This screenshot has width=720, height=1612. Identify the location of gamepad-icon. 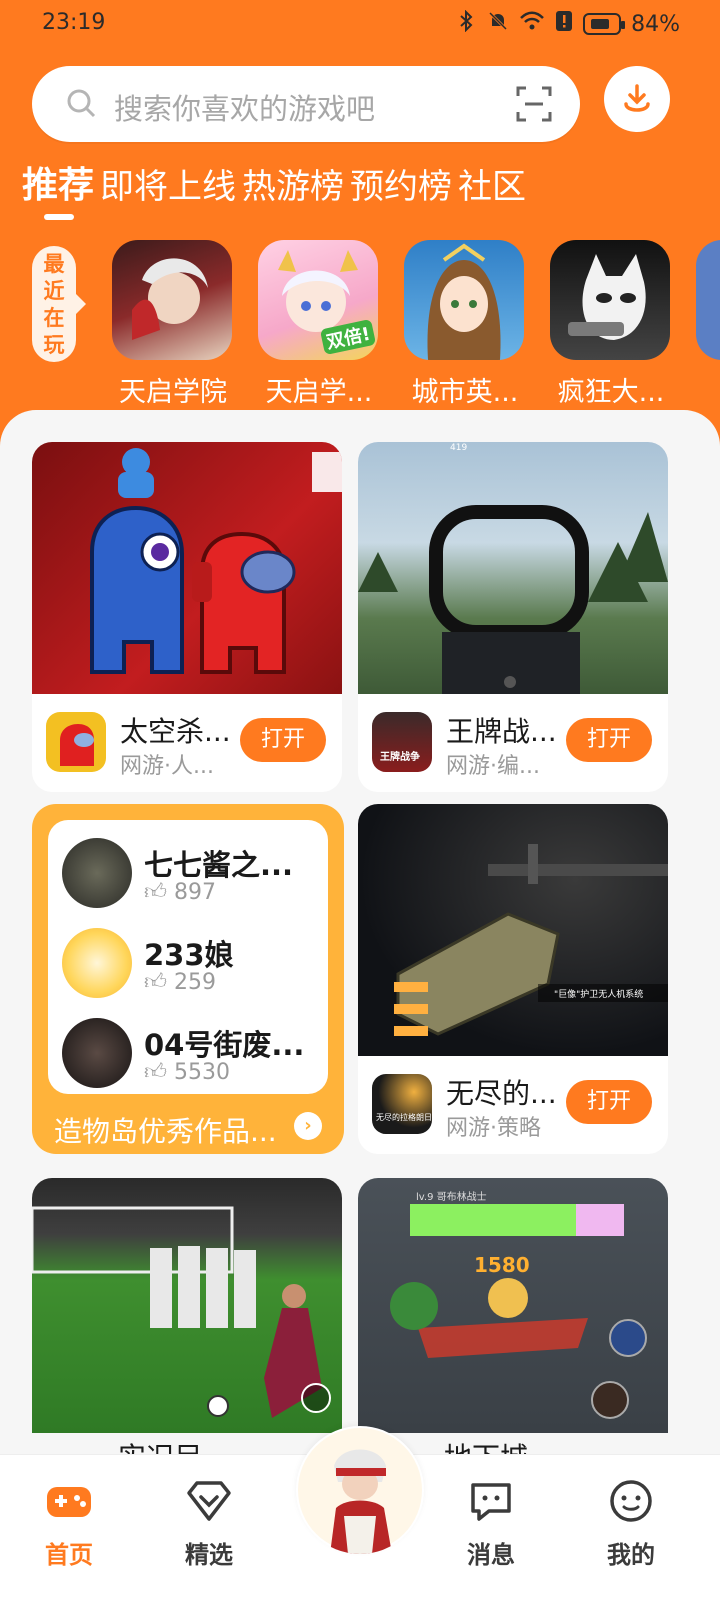
(69, 1502).